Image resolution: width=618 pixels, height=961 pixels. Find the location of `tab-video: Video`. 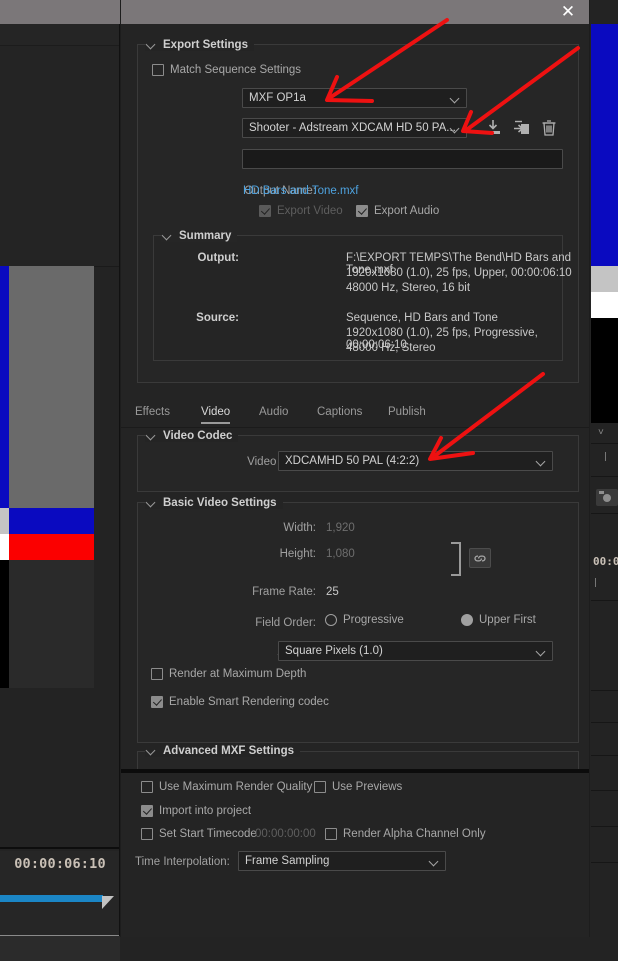

tab-video: Video is located at coordinates (216, 415).